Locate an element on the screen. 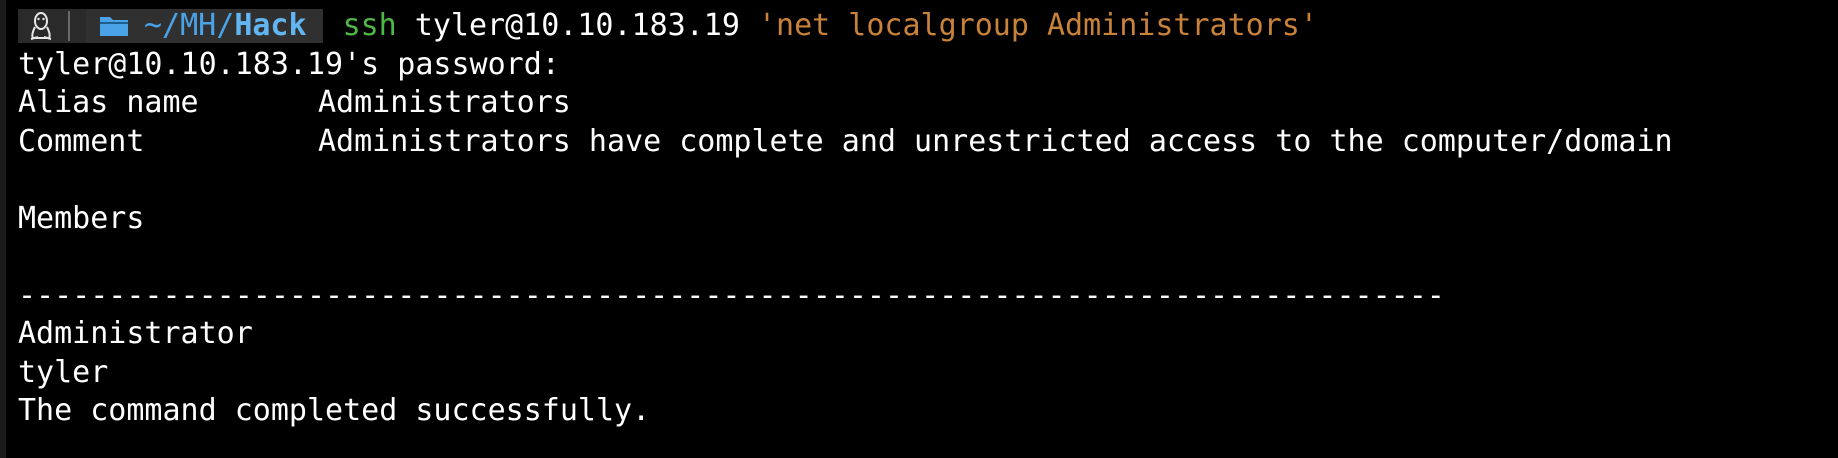 The height and width of the screenshot is (458, 1838). directory-path: ~/MH/ is located at coordinates (189, 25).